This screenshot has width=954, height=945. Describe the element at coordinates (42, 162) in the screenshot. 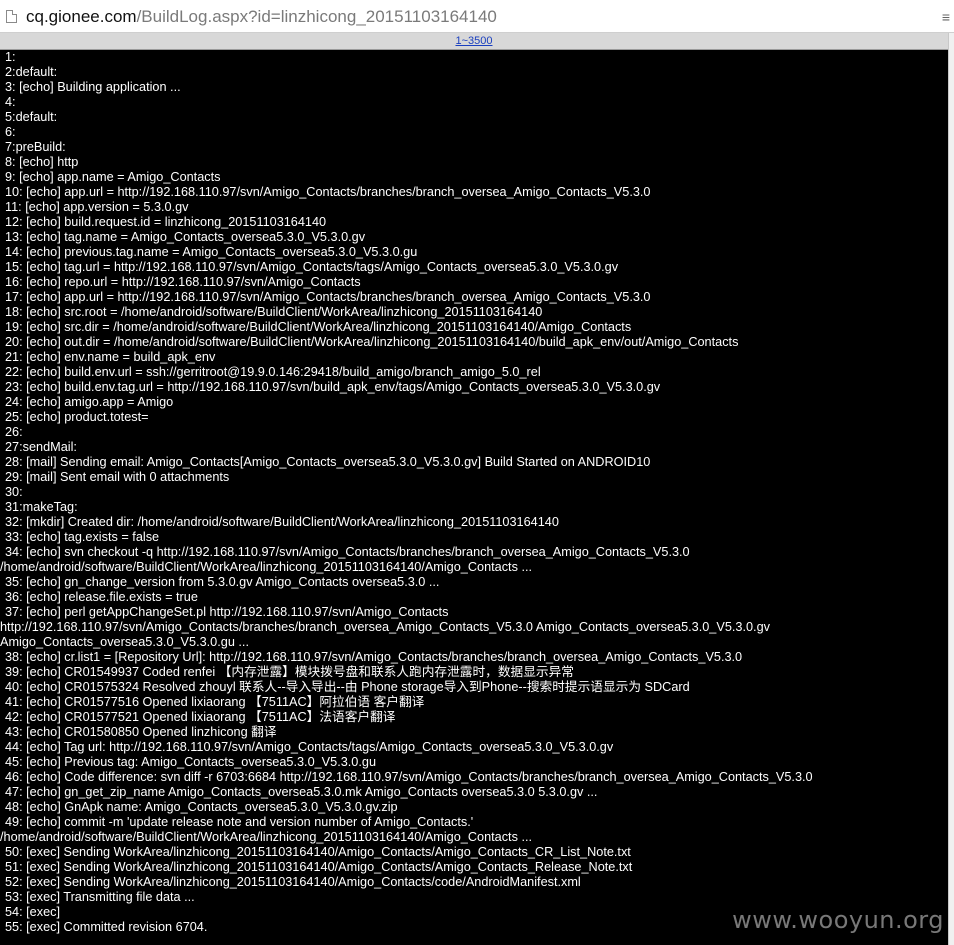

I see `log-line: 8: [echo] http` at that location.